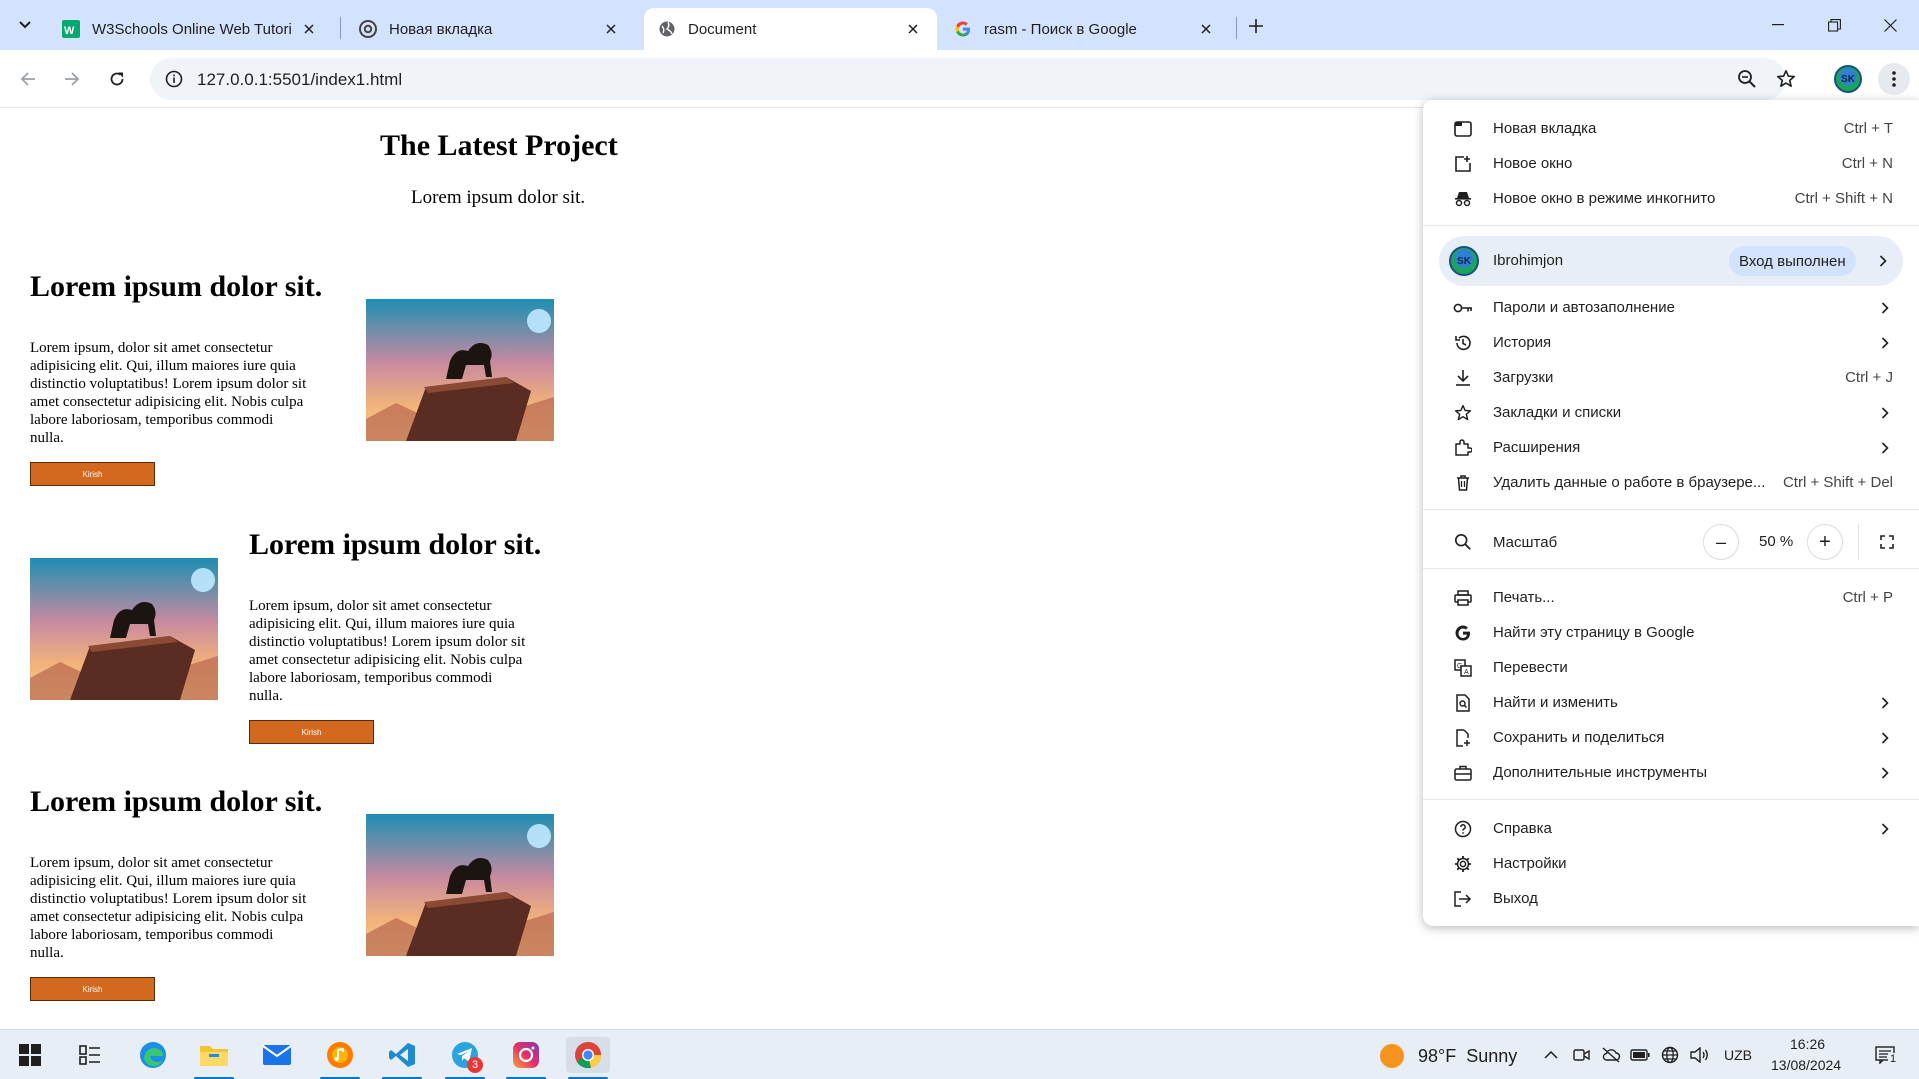 The image size is (1919, 1079). I want to click on tray-overflow-button, so click(1551, 1055).